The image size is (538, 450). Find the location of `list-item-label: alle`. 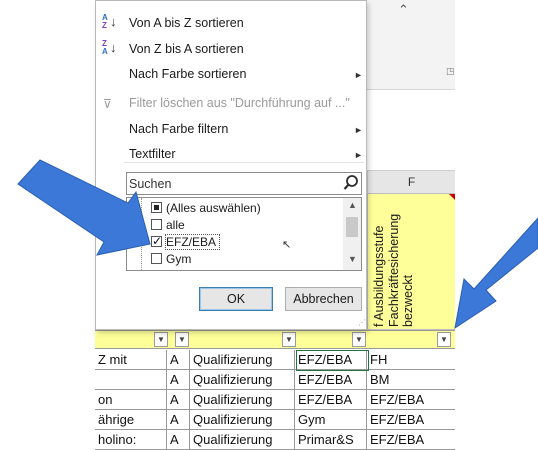

list-item-label: alle is located at coordinates (175, 225).